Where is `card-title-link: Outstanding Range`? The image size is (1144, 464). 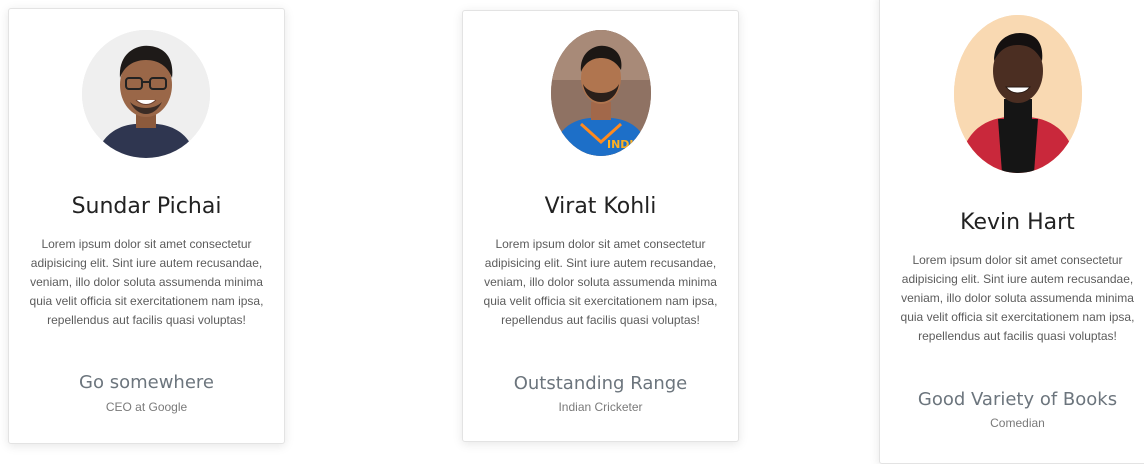 card-title-link: Outstanding Range is located at coordinates (600, 383).